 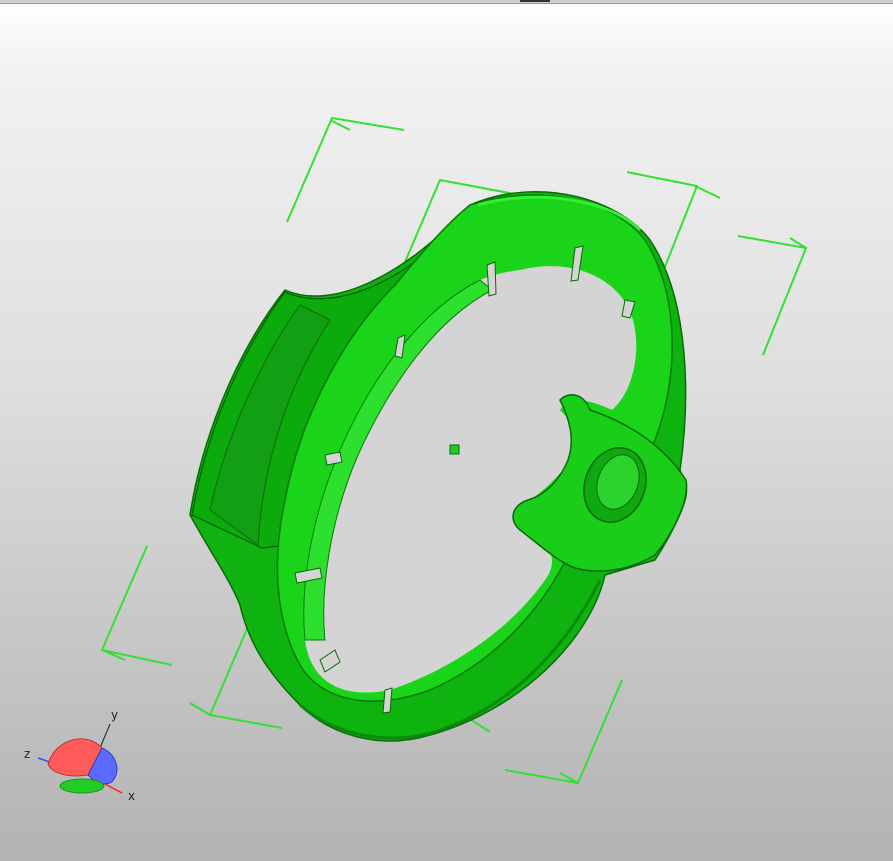 I want to click on gizmo-x-label: x, so click(x=131, y=796).